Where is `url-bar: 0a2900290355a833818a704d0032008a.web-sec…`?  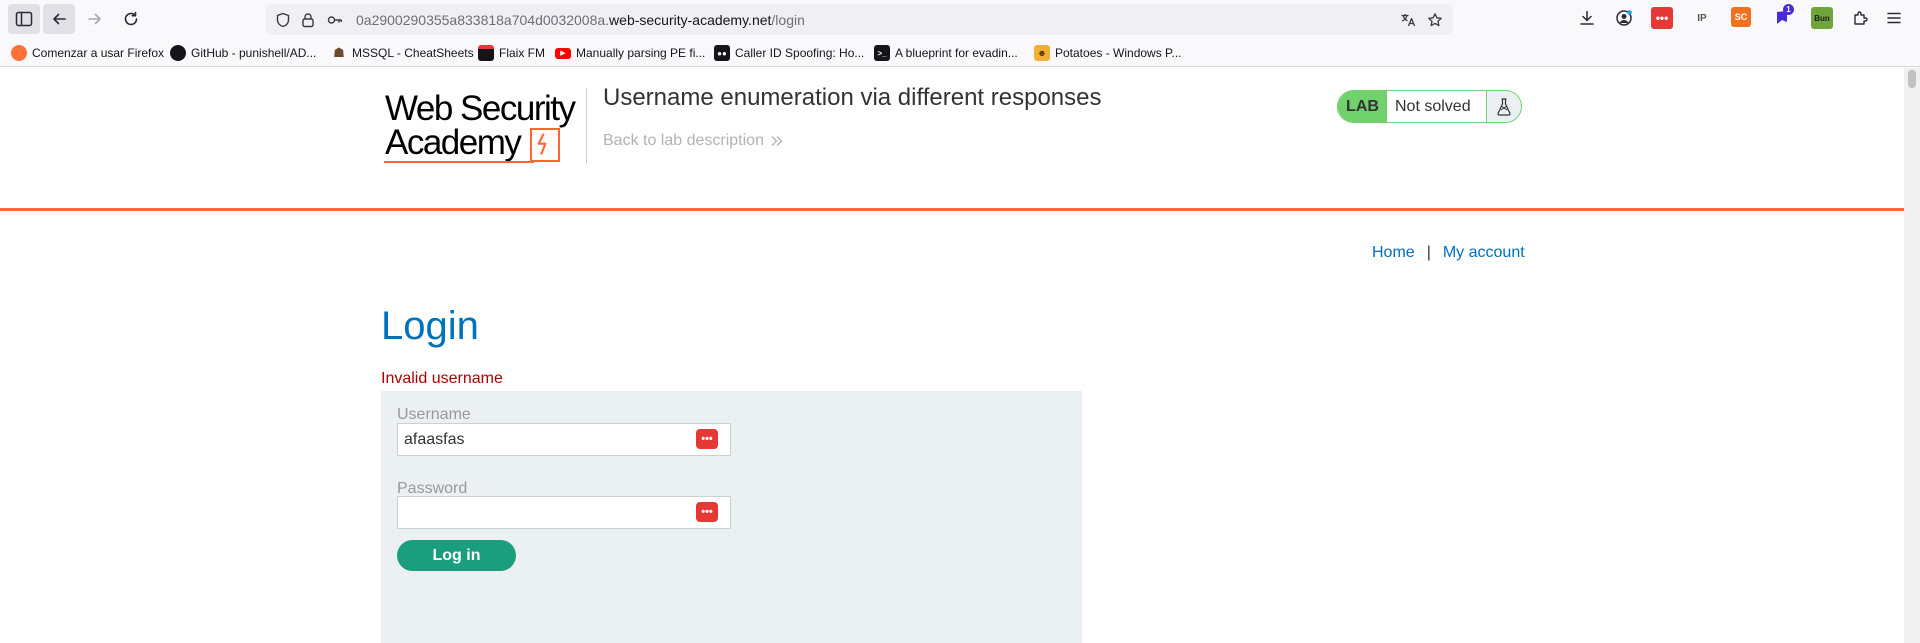 url-bar: 0a2900290355a833818a704d0032008a.web-sec… is located at coordinates (859, 19).